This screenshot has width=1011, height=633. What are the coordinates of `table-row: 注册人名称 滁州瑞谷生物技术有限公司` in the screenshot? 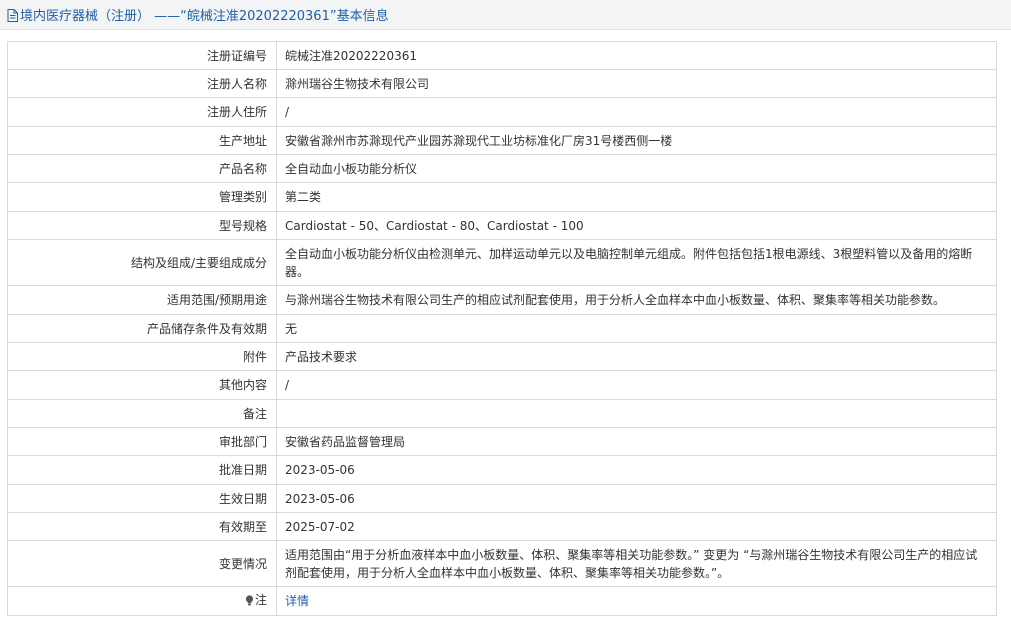 It's located at (502, 83).